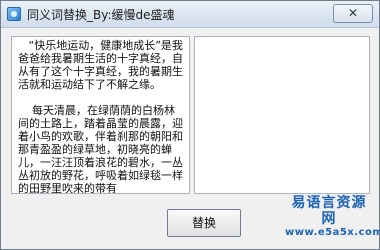 This screenshot has height=250, width=380. Describe the element at coordinates (332, 232) in the screenshot. I see `logo-url: www.e5a5x.com` at that location.